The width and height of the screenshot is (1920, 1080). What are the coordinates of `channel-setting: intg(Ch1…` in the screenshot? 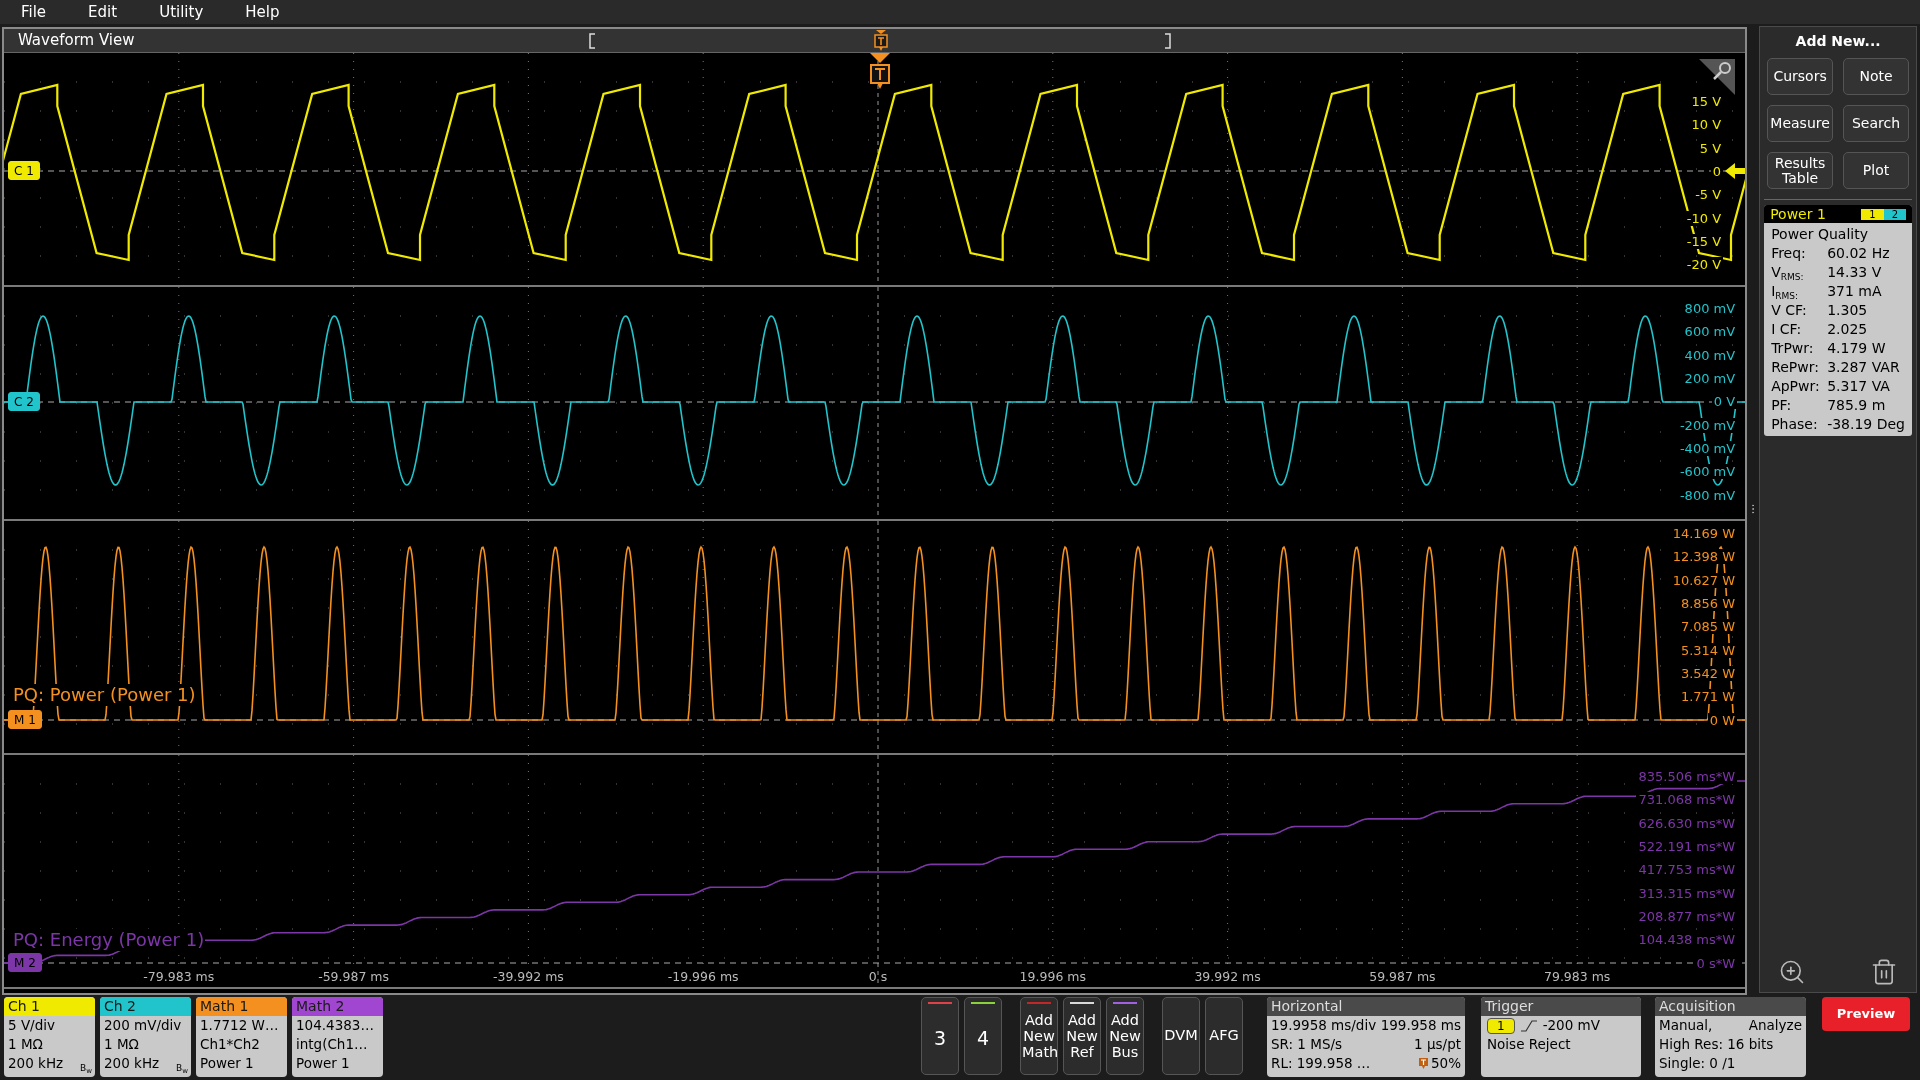 It's located at (332, 1044).